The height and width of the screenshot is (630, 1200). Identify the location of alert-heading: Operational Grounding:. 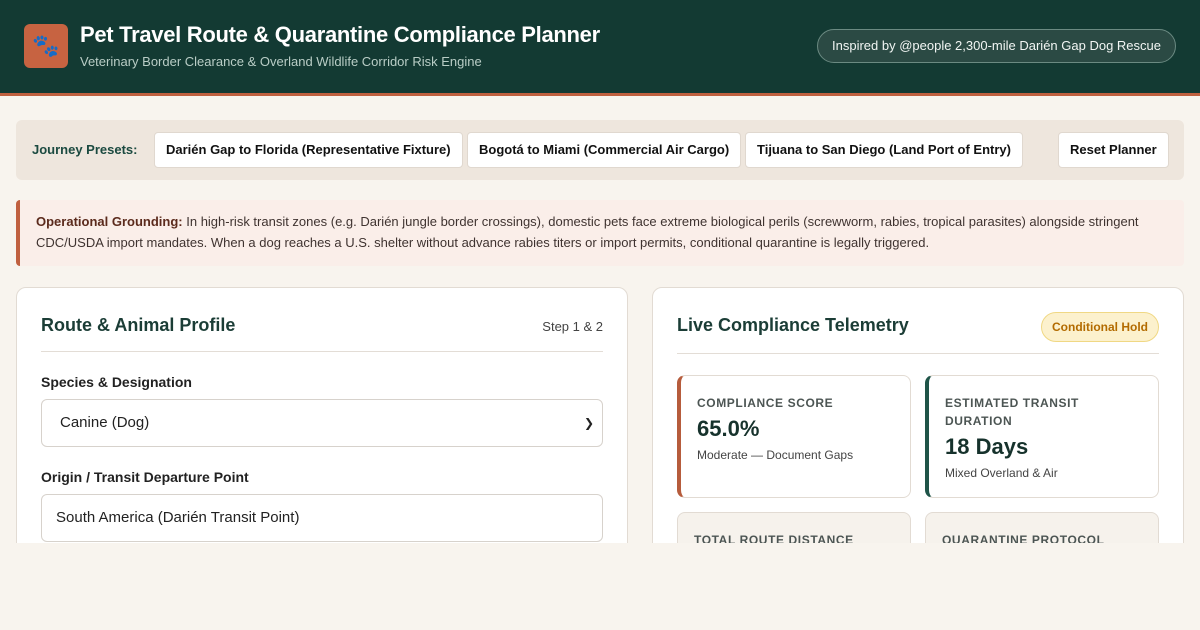
(109, 221).